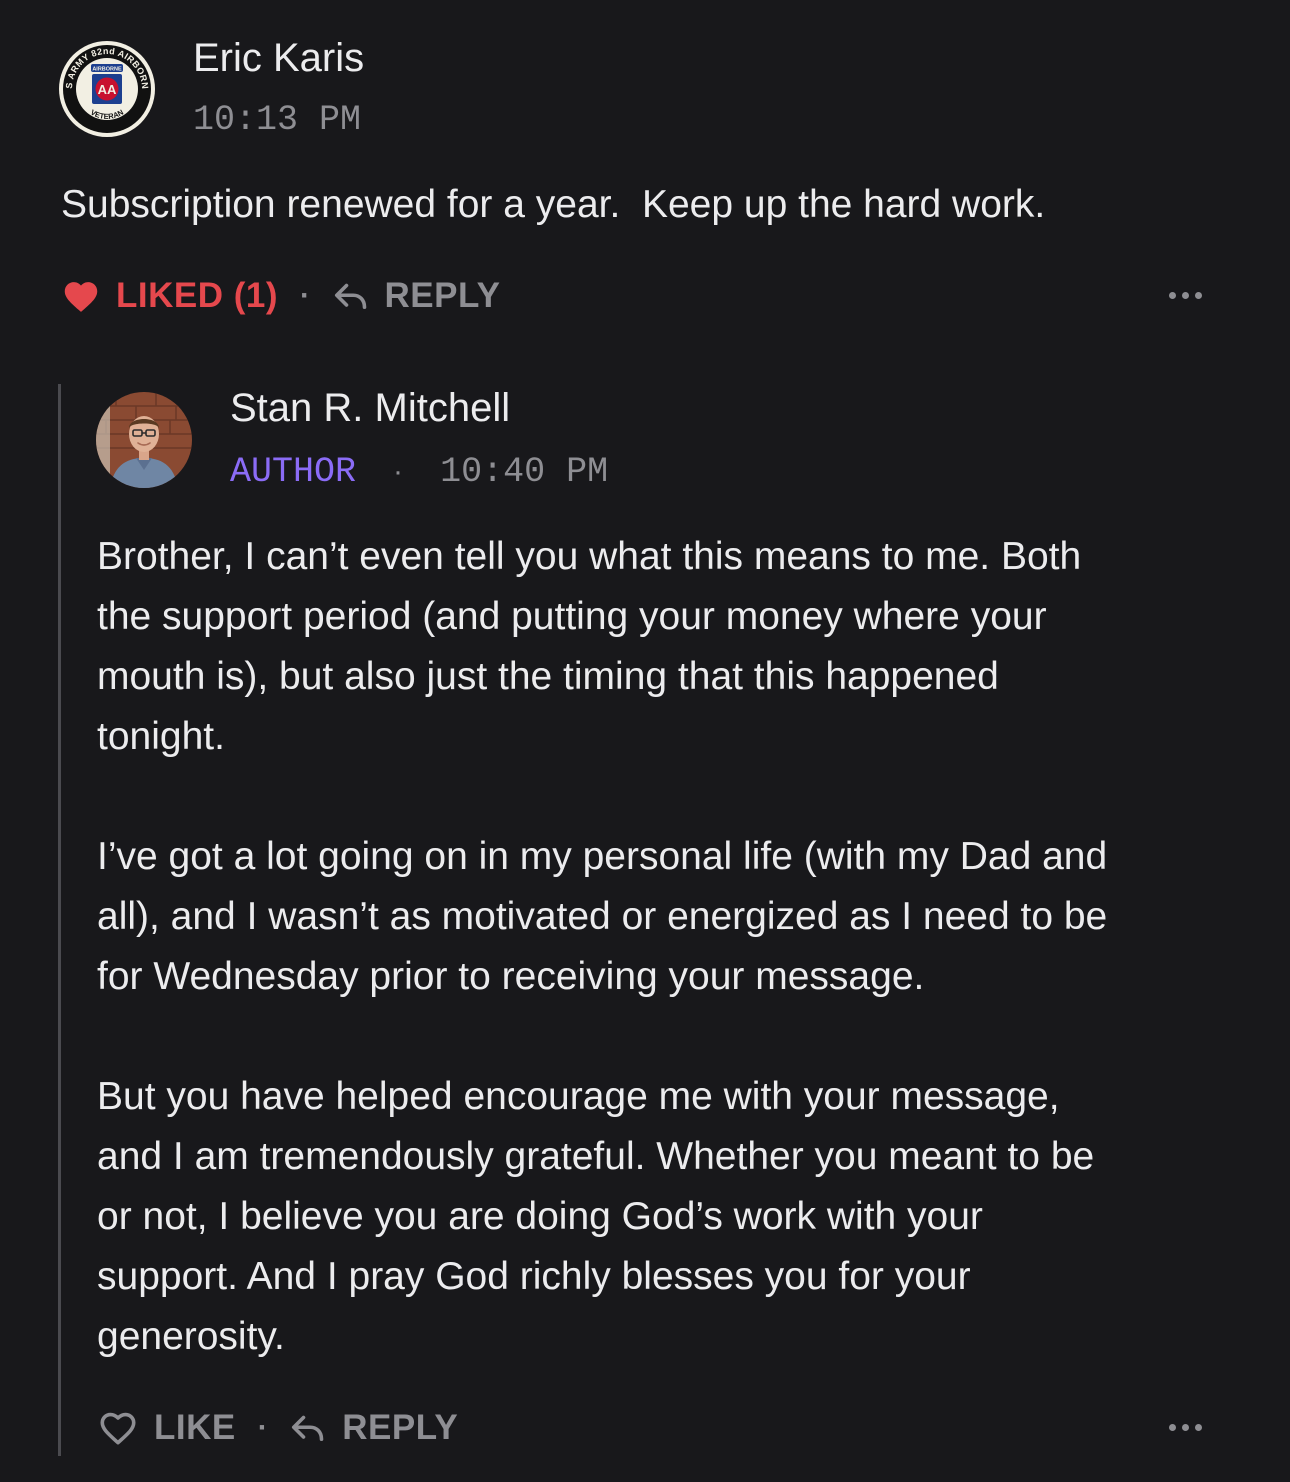 Image resolution: width=1290 pixels, height=1482 pixels. I want to click on avatar, so click(144, 440).